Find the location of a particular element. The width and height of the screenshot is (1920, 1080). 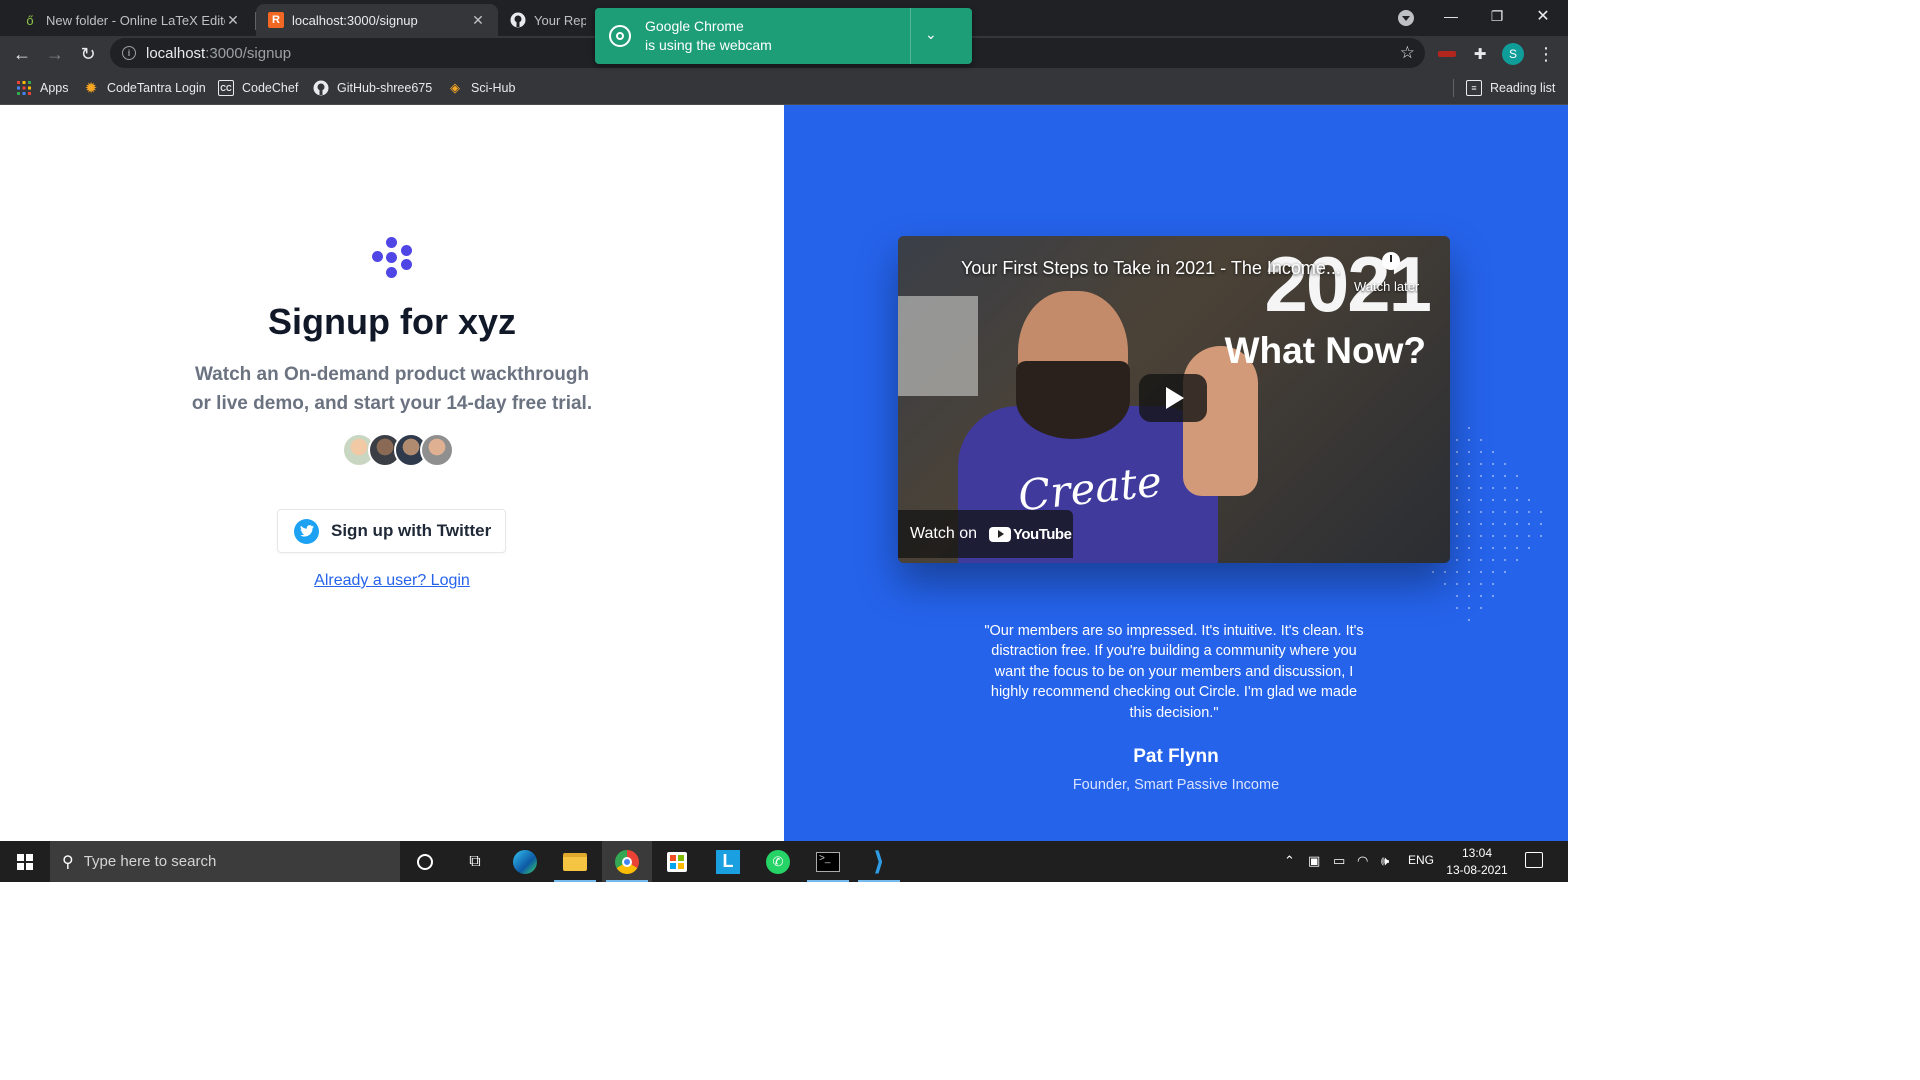

wifi-icon: ◠ is located at coordinates (1362, 861).